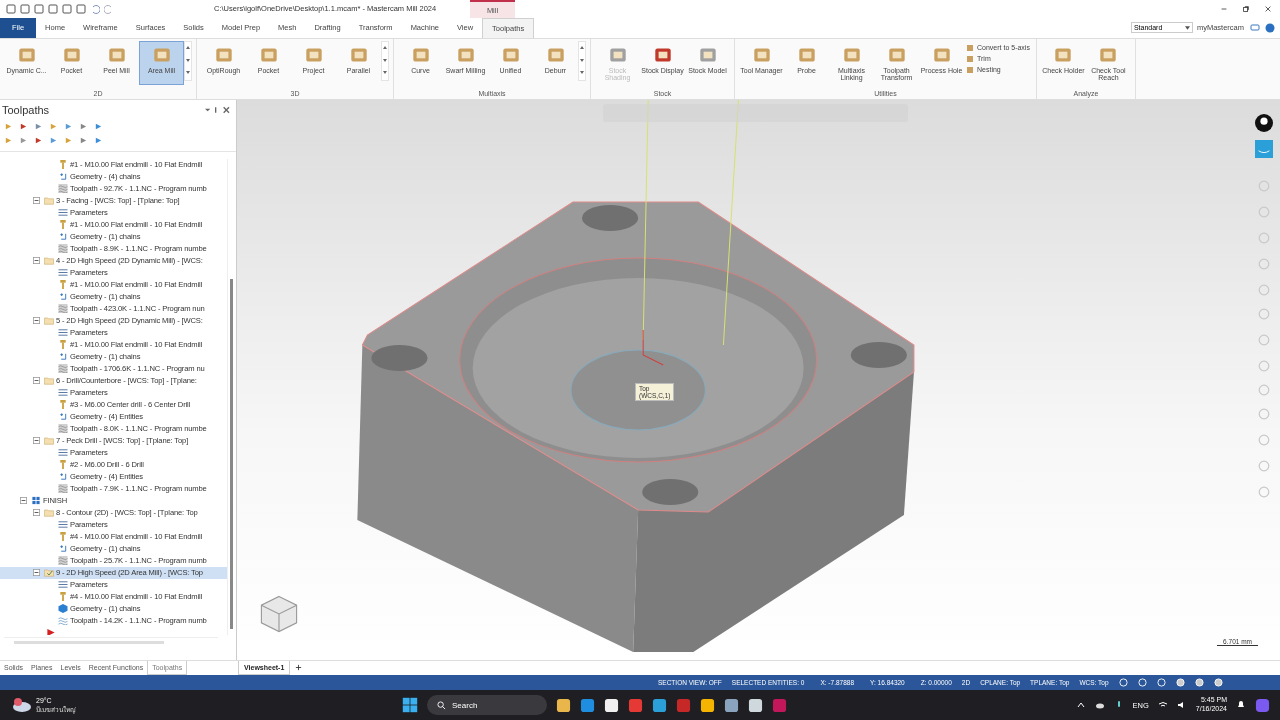 Image resolution: width=1280 pixels, height=720 pixels. I want to click on restore-icon, so click(1246, 8).